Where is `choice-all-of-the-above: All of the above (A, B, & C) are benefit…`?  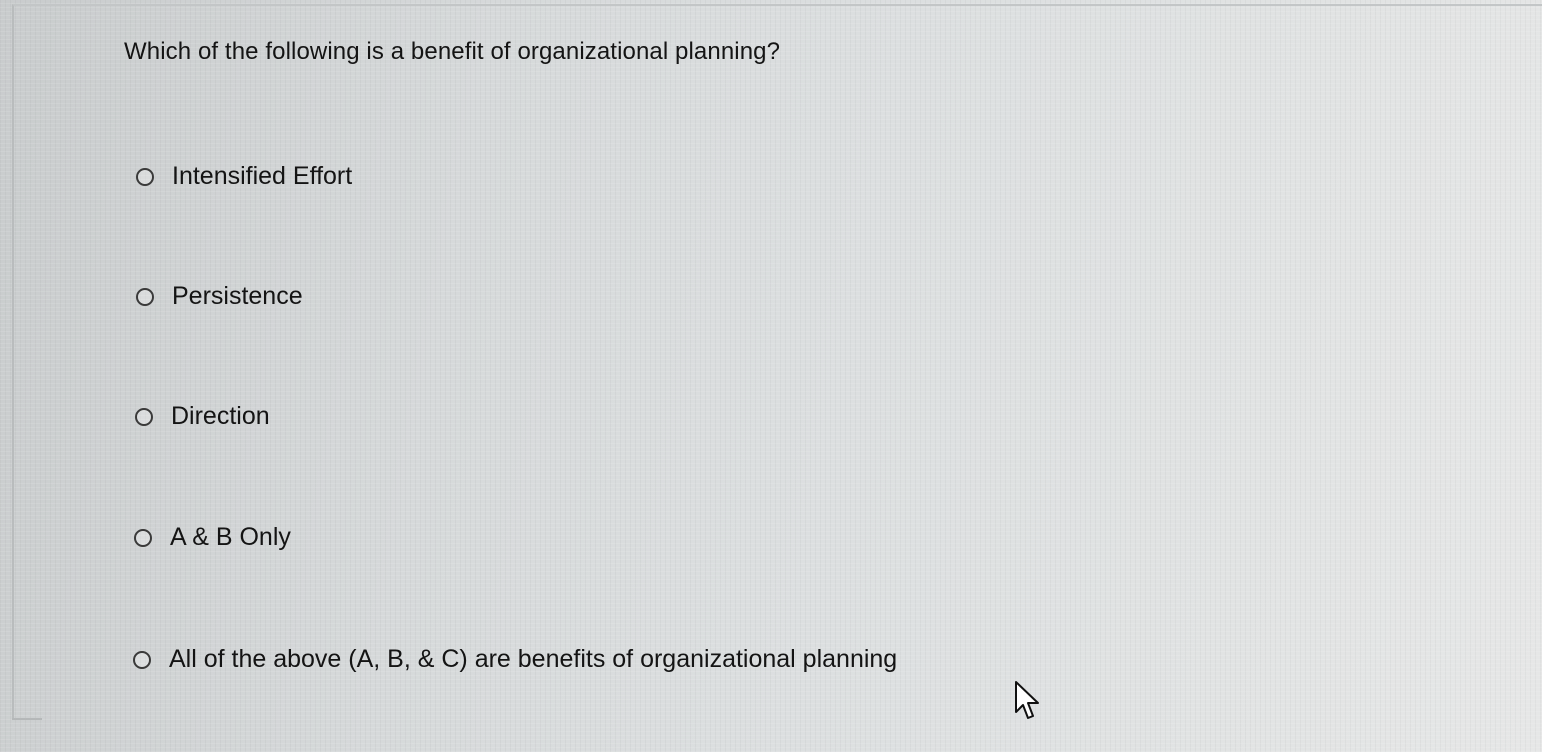
choice-all-of-the-above: All of the above (A, B, & C) are benefit… is located at coordinates (515, 659).